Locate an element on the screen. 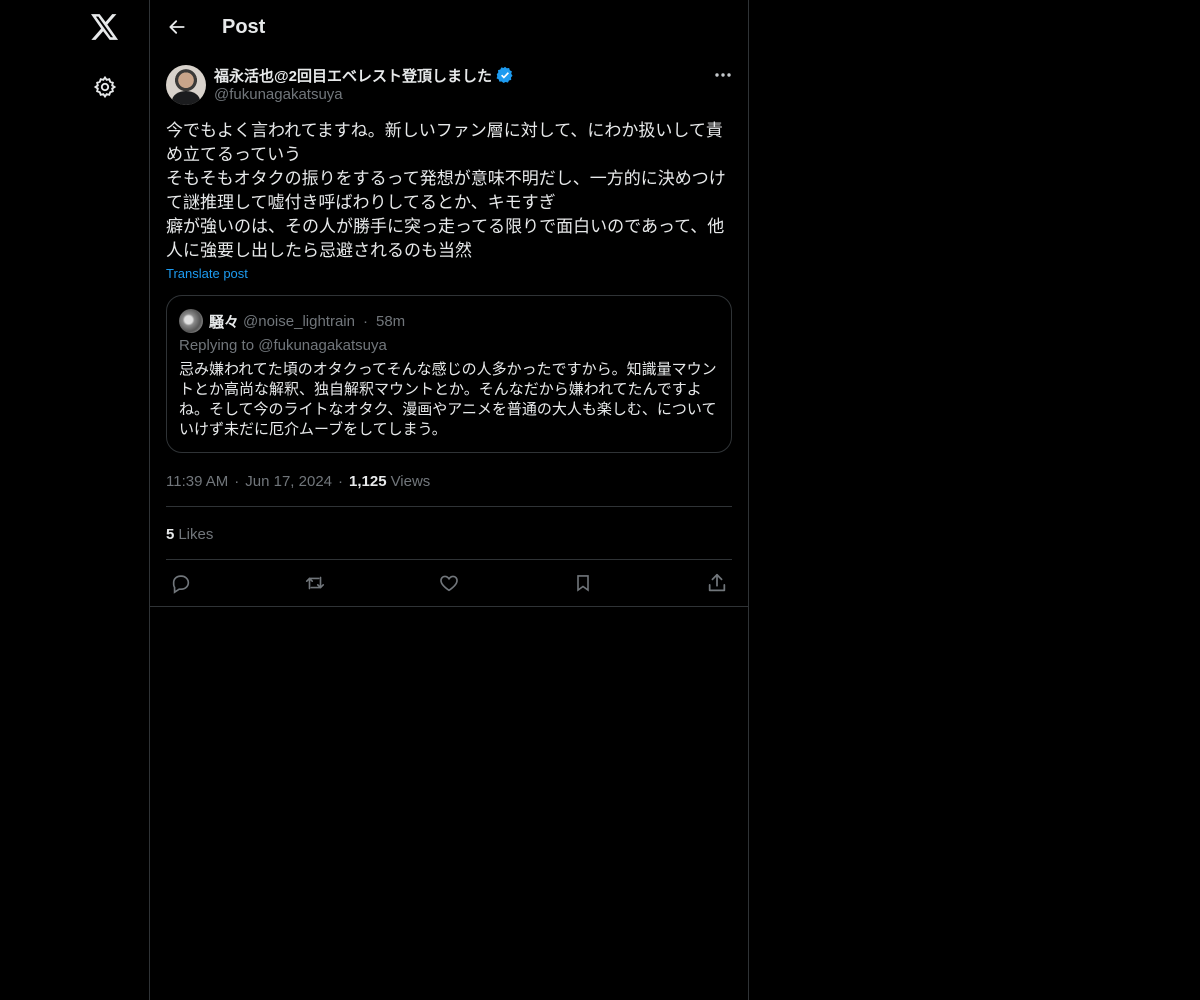  post-metadata: 11:39 AM · Jun 17, 2024 · 1,125 Views is located at coordinates (298, 481).